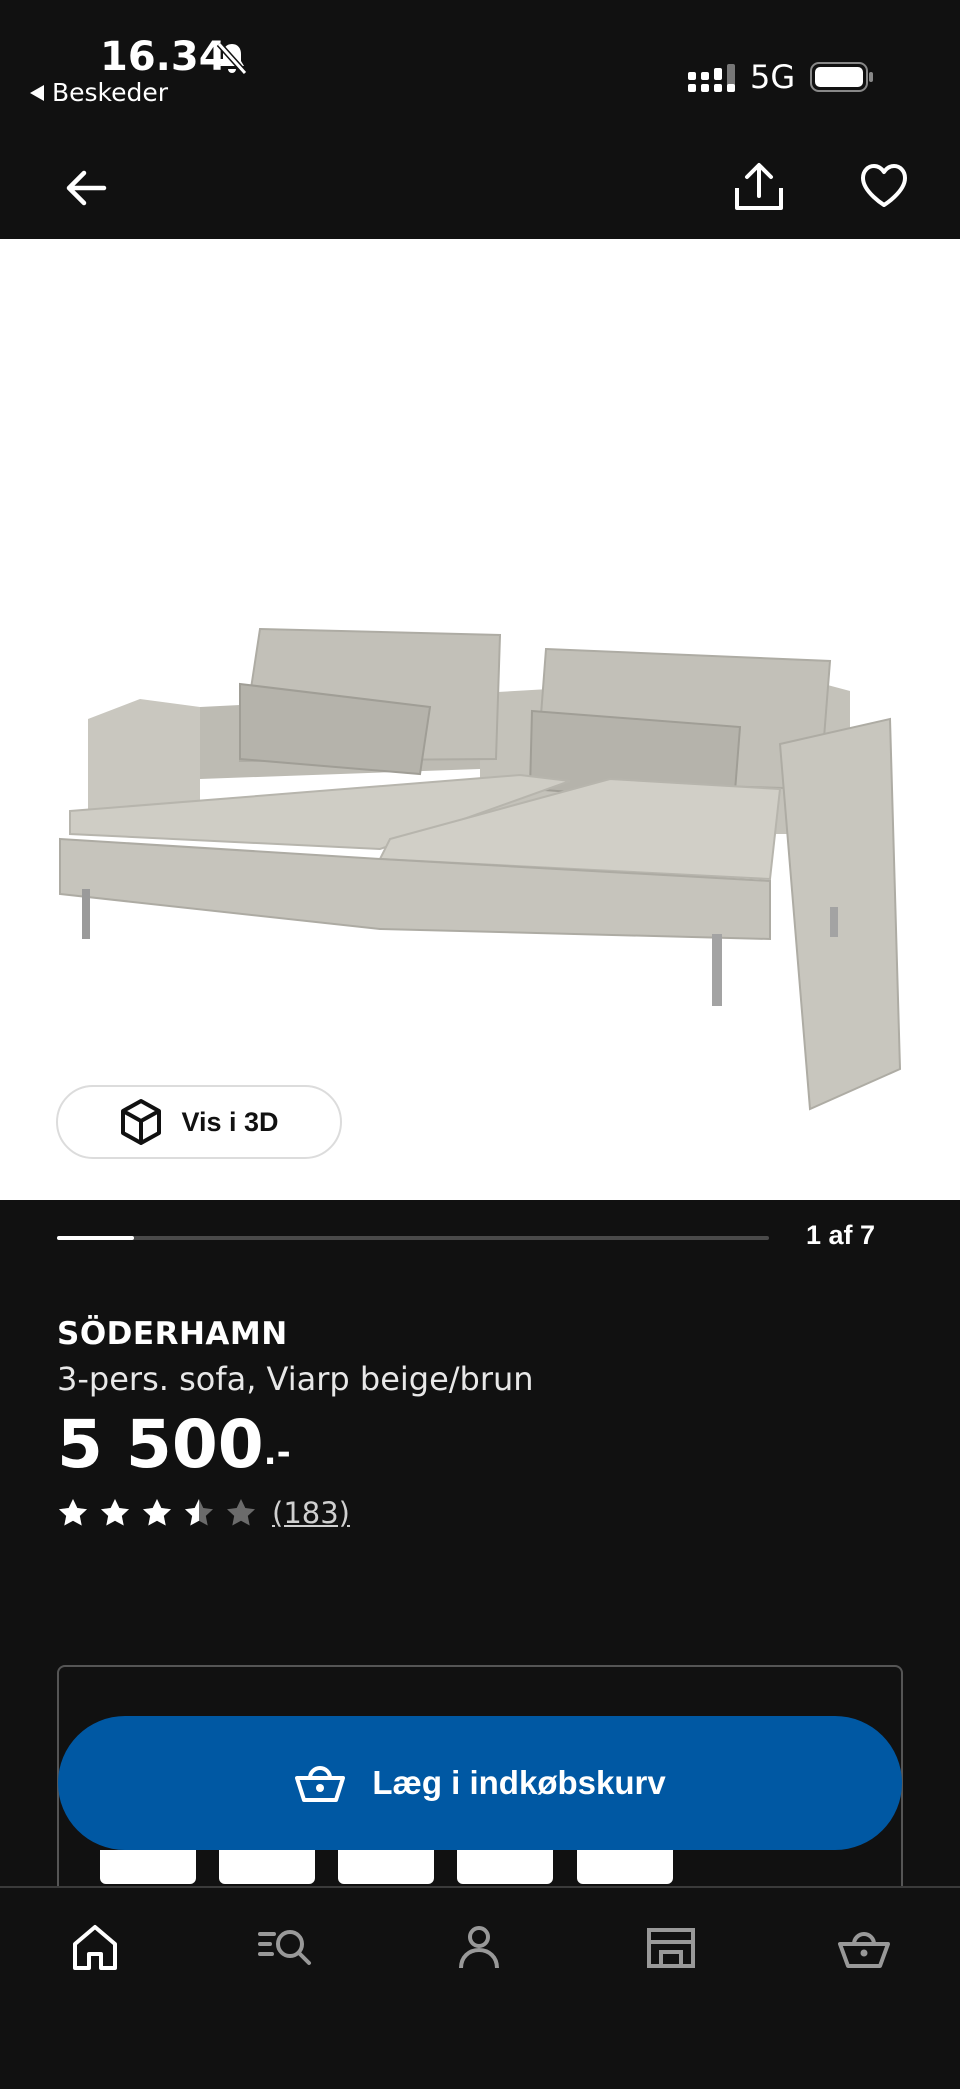  Describe the element at coordinates (841, 77) in the screenshot. I see `battery-icon` at that location.